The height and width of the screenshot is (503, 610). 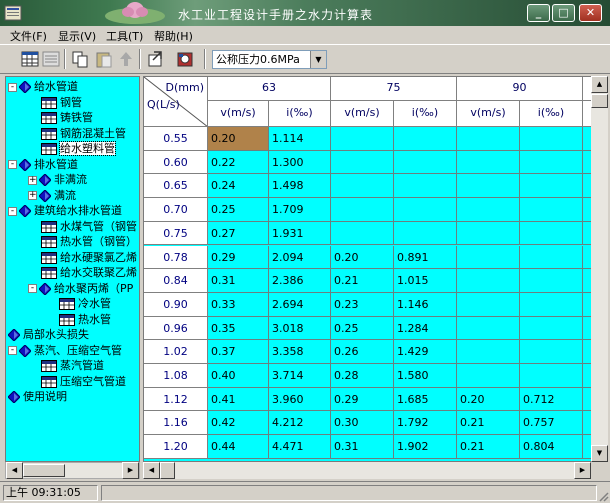 What do you see at coordinates (300, 447) in the screenshot?
I see `table-cell: 4.471` at bounding box center [300, 447].